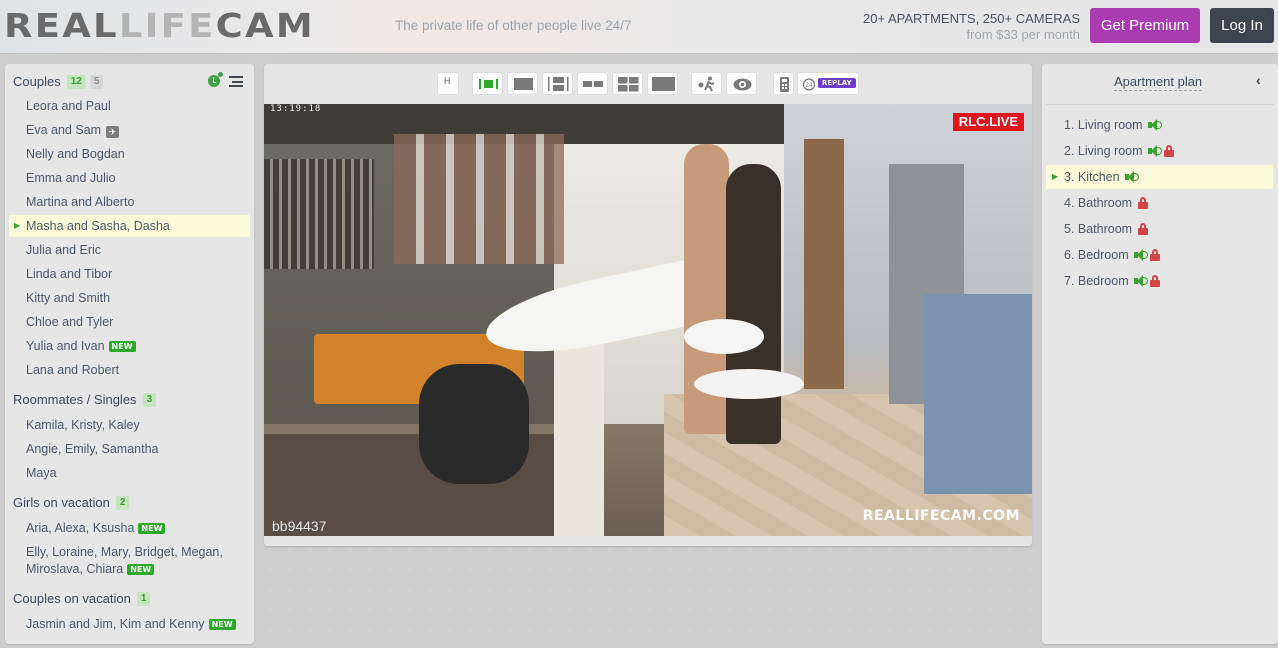  What do you see at coordinates (988, 122) in the screenshot?
I see `live-badge: RLC.LIVE` at bounding box center [988, 122].